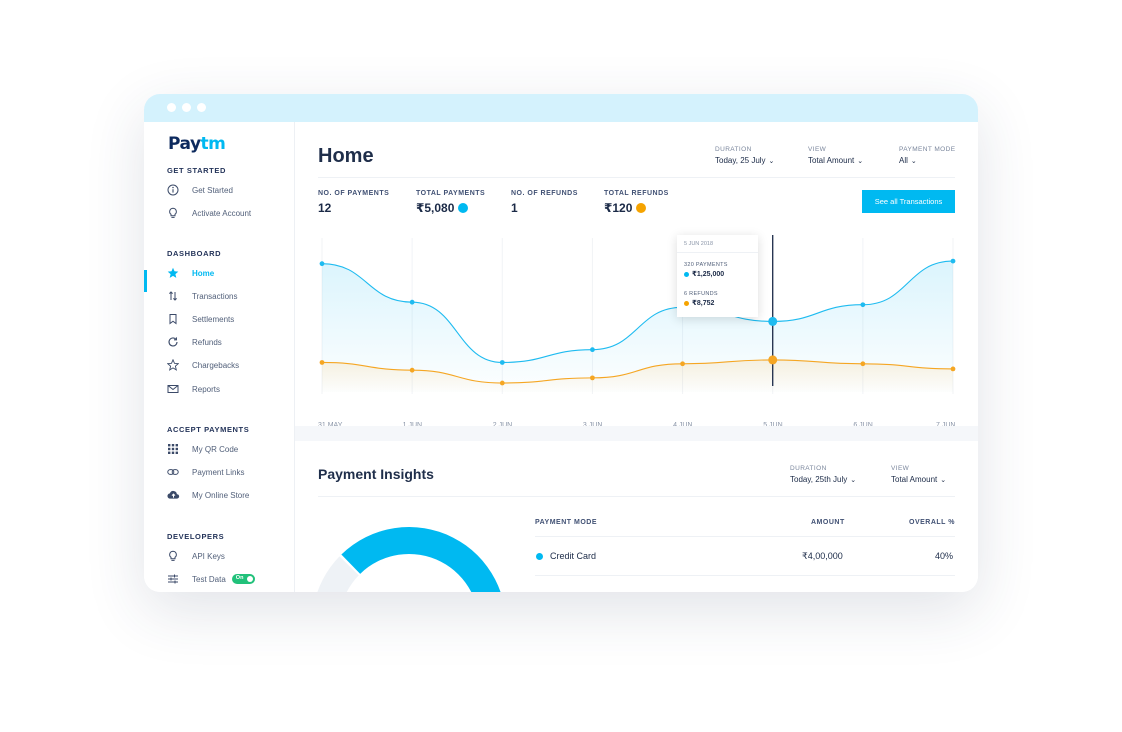 This screenshot has height=732, width=1122. I want to click on sidebar-item-activate-account: Activate Account, so click(228, 213).